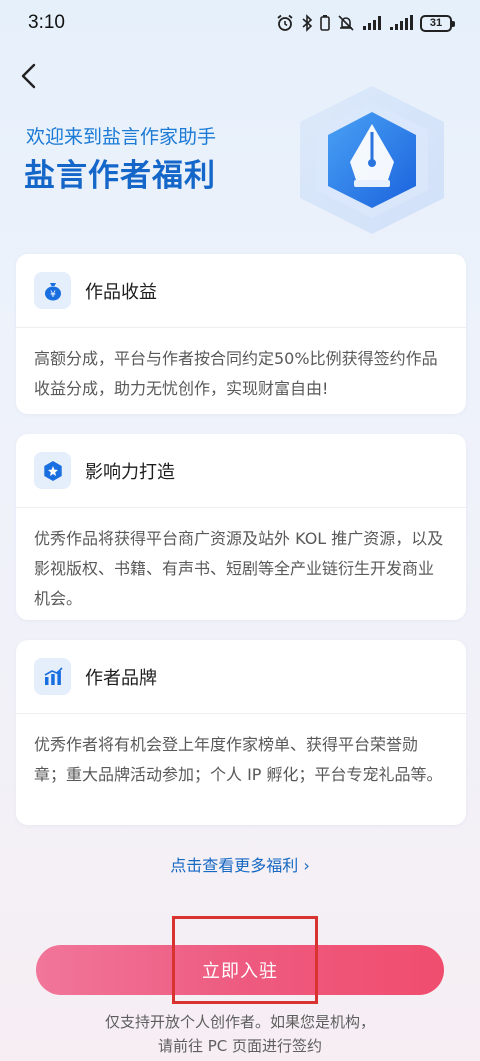 The height and width of the screenshot is (1061, 480). What do you see at coordinates (346, 23) in the screenshot?
I see `mute-icon` at bounding box center [346, 23].